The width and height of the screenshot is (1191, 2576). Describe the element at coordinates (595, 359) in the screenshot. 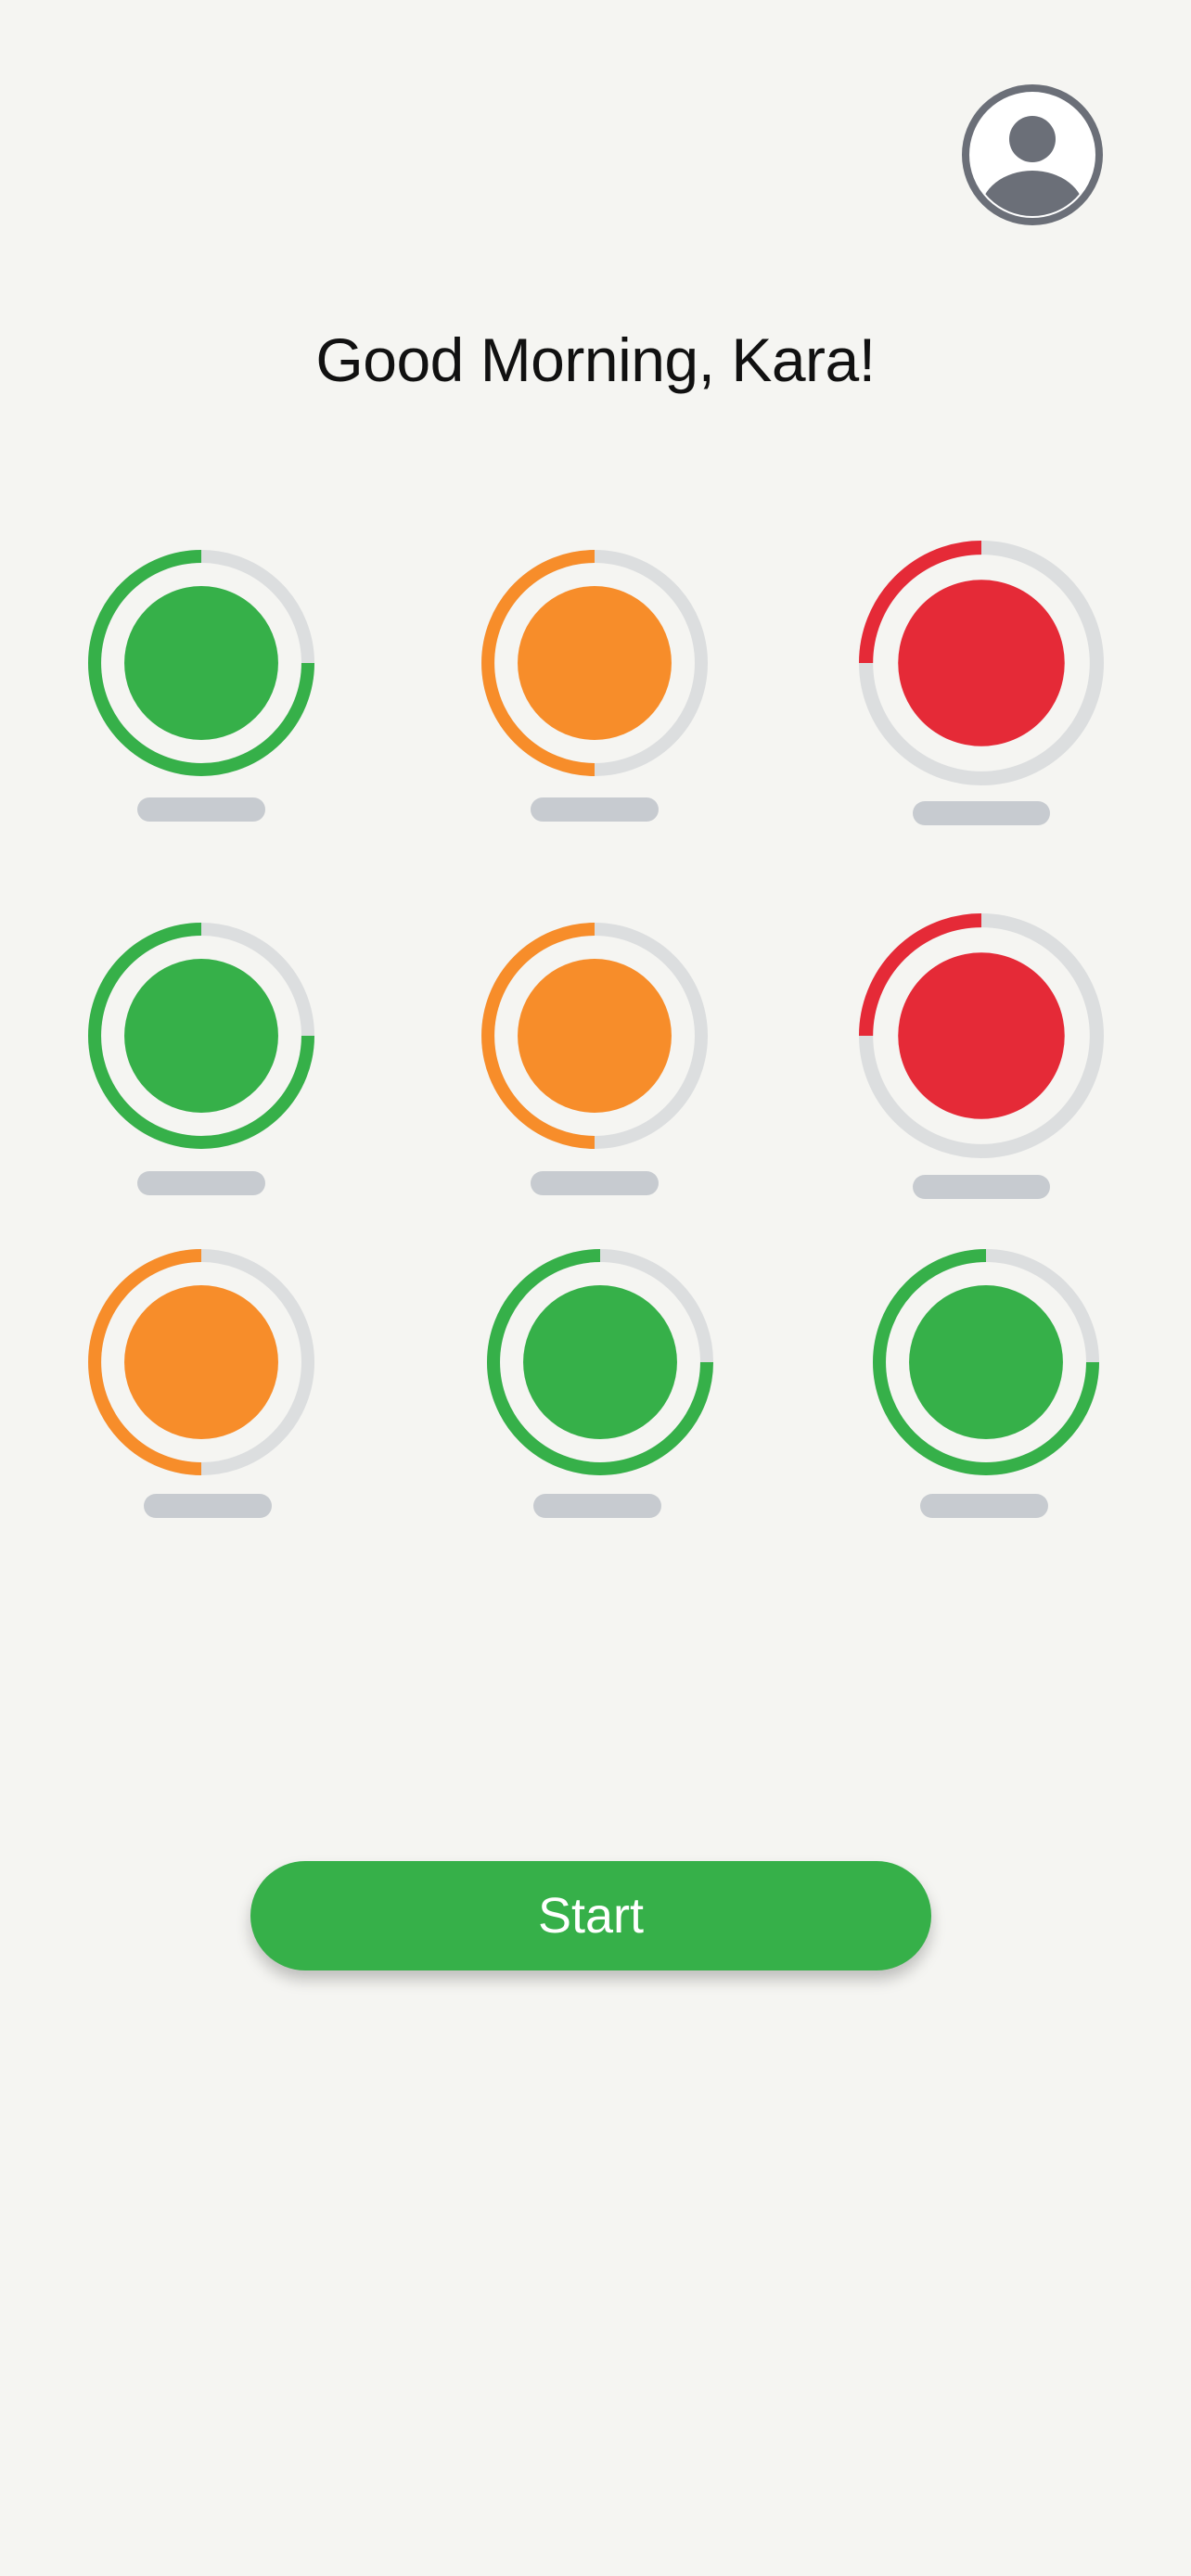

I see `greeting-title: Good Morning, Kara!` at that location.